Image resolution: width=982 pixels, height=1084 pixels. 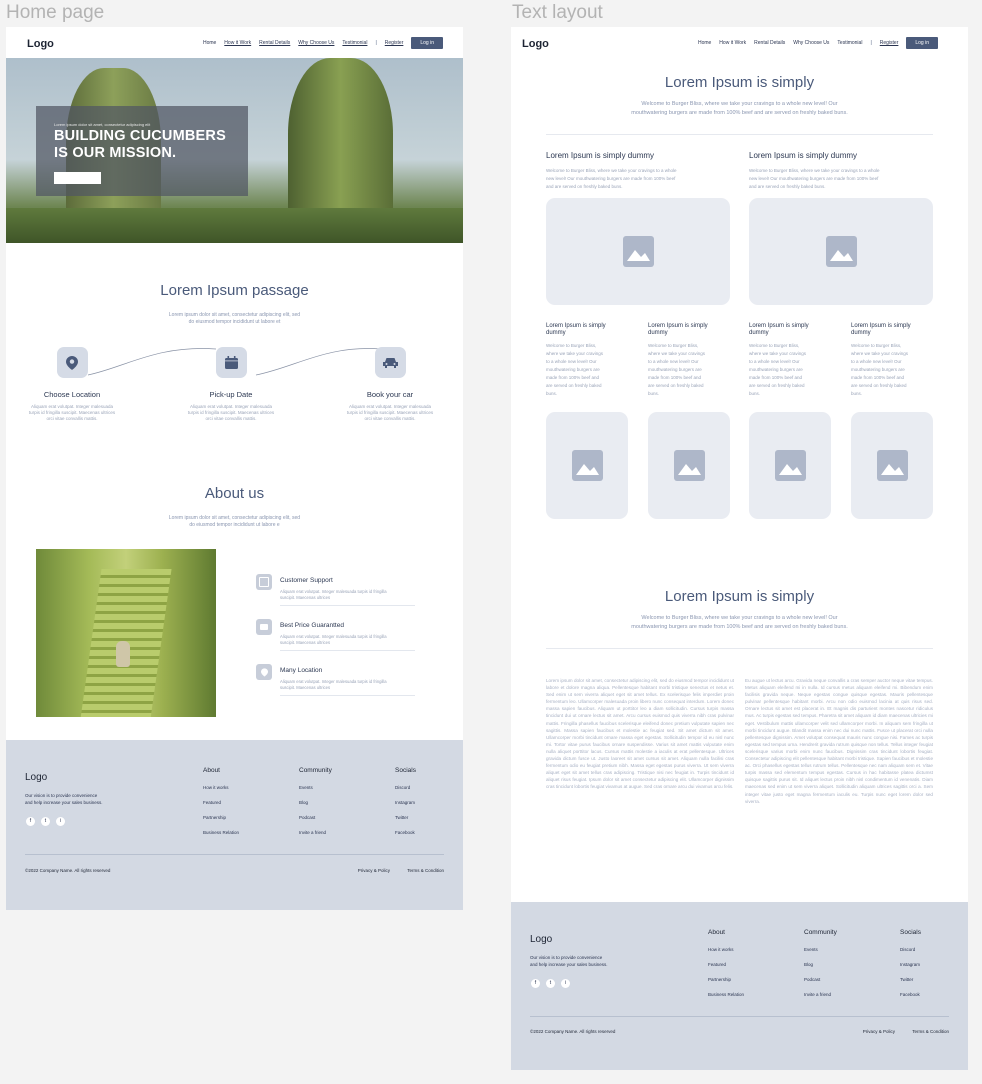 I want to click on two-col-text-line: and are served on freshly baked buns., so click(x=787, y=186).